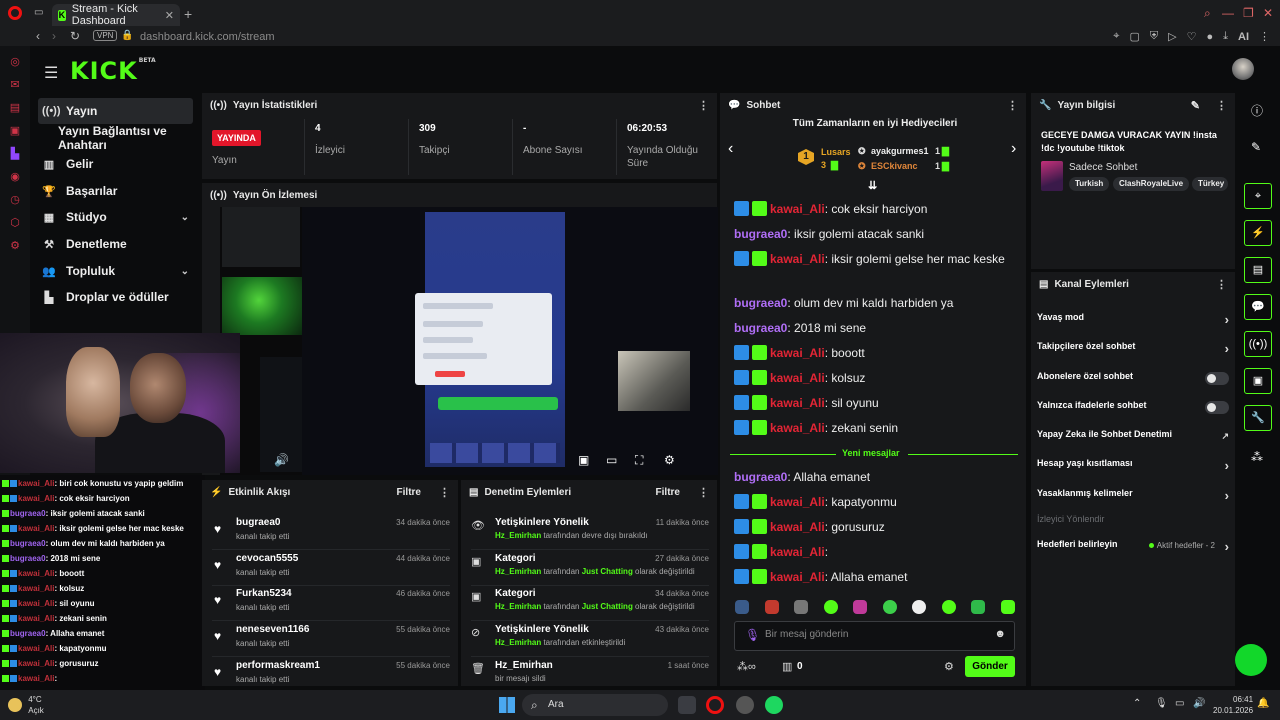  Describe the element at coordinates (746, 666) in the screenshot. I see `points-icon: ⁂∞` at that location.